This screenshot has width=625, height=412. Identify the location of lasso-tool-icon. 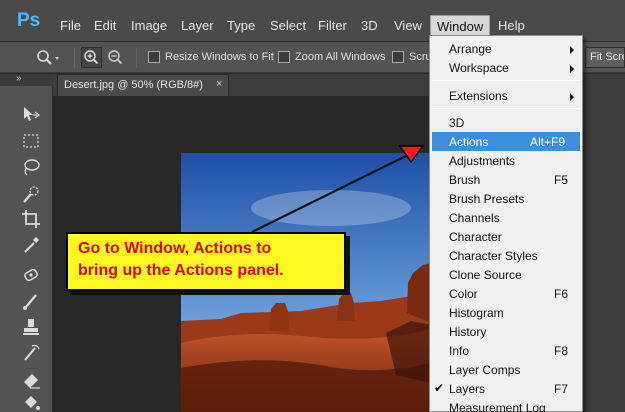
(31, 167).